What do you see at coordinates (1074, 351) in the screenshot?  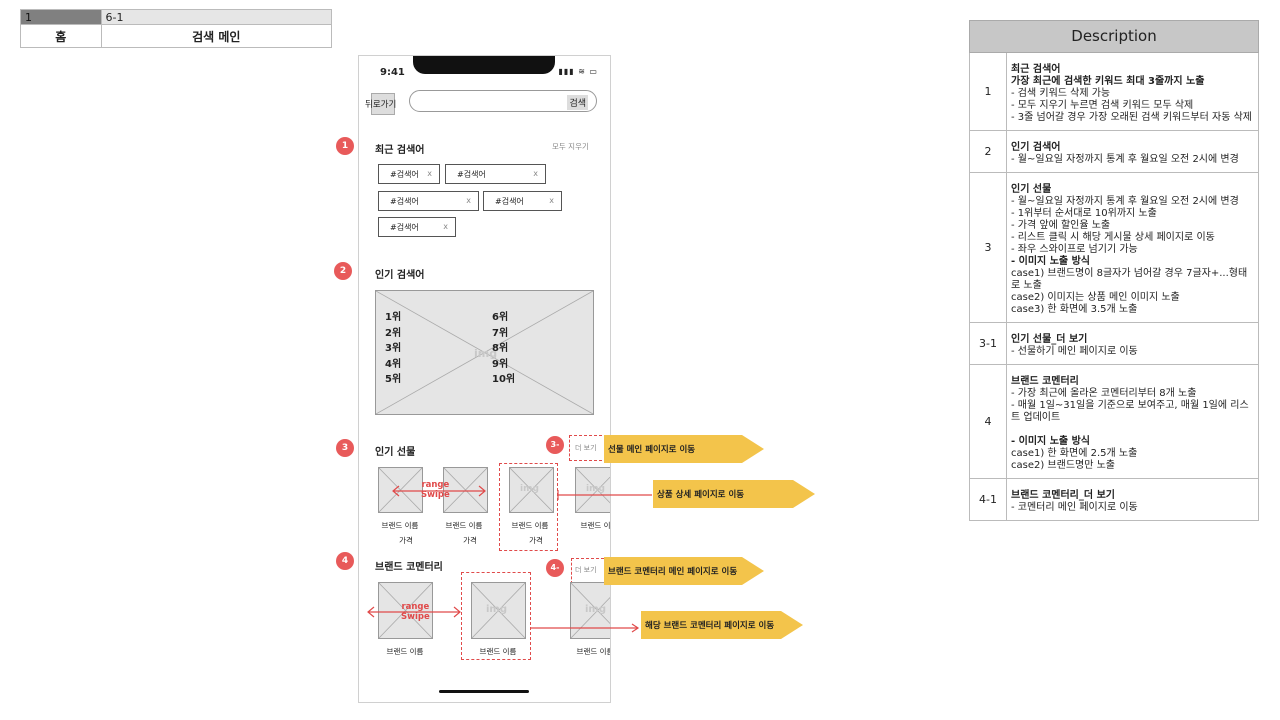 I see `description-line: - 선물하기 메인 페이지로 이동` at bounding box center [1074, 351].